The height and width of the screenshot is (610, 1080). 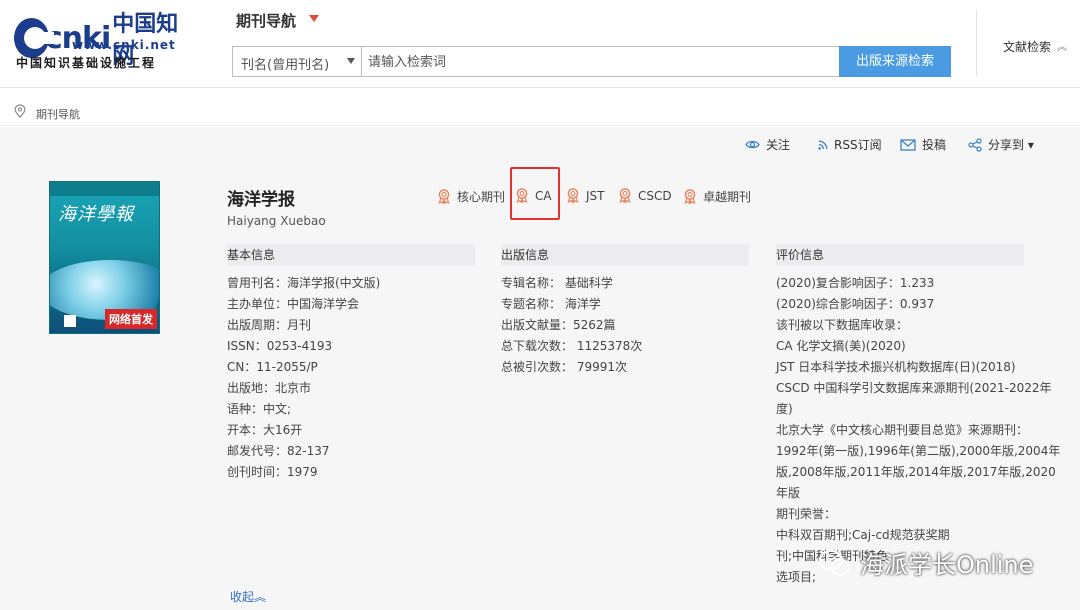 What do you see at coordinates (823, 145) in the screenshot?
I see `rss-icon` at bounding box center [823, 145].